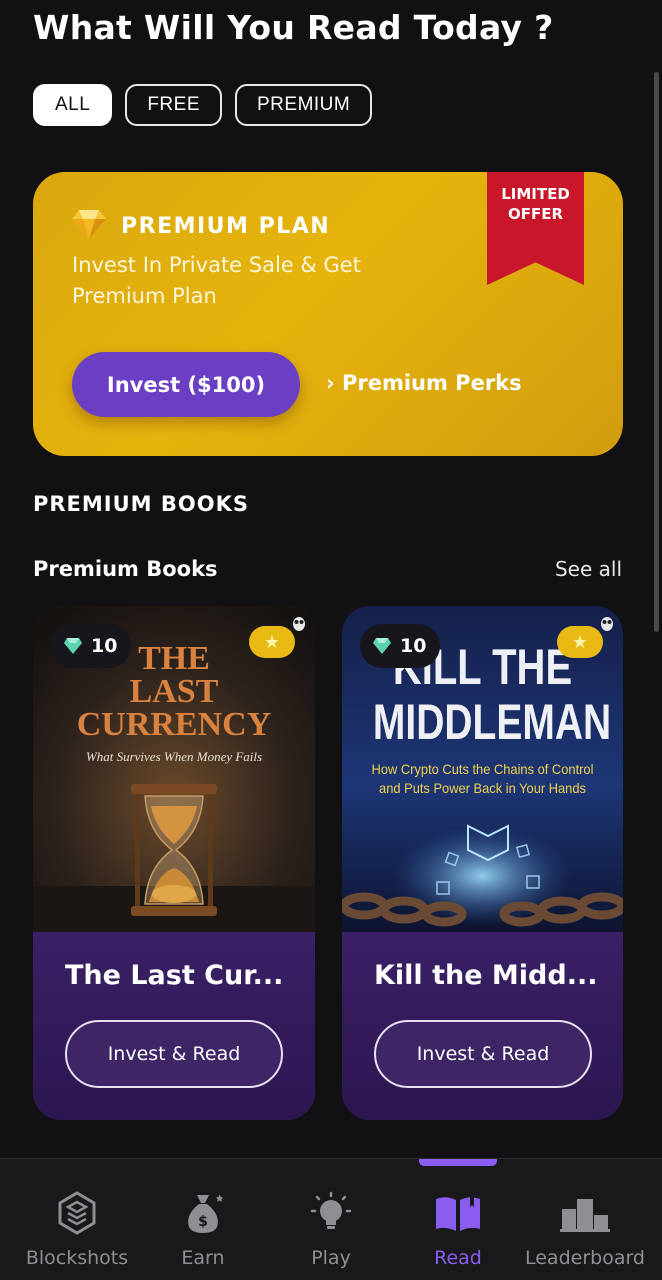  I want to click on diamond-icon, so click(89, 226).